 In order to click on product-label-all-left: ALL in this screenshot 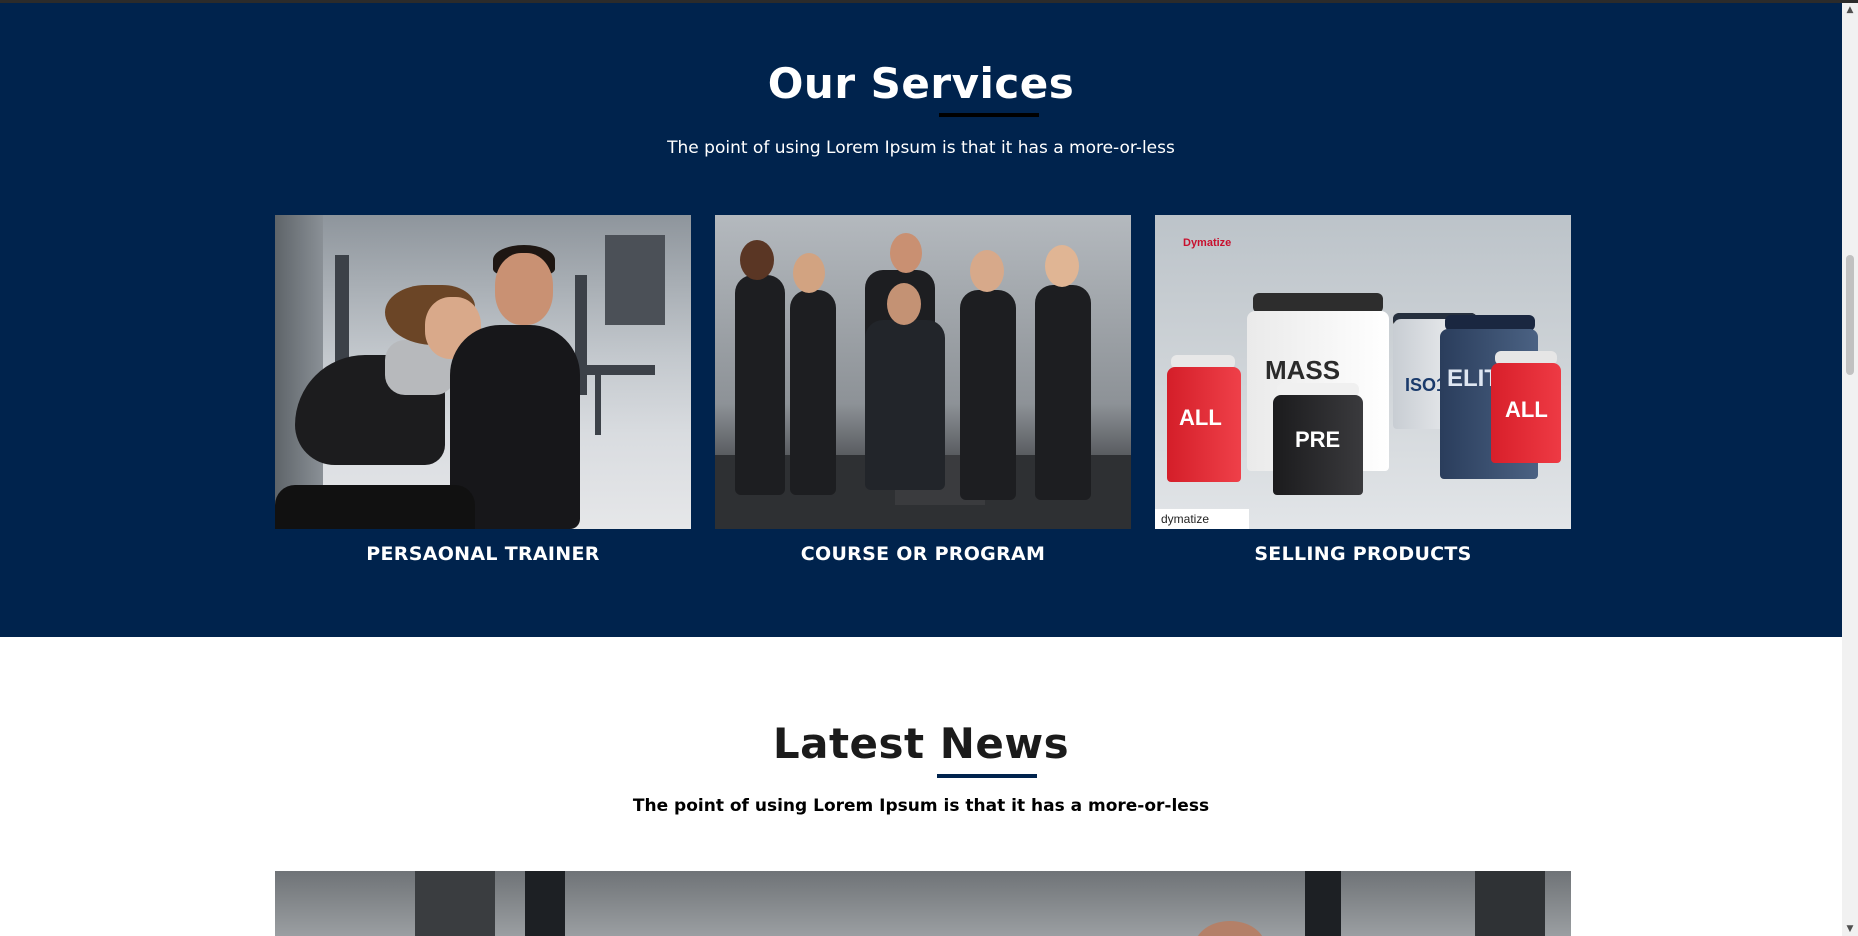, I will do `click(1200, 417)`.